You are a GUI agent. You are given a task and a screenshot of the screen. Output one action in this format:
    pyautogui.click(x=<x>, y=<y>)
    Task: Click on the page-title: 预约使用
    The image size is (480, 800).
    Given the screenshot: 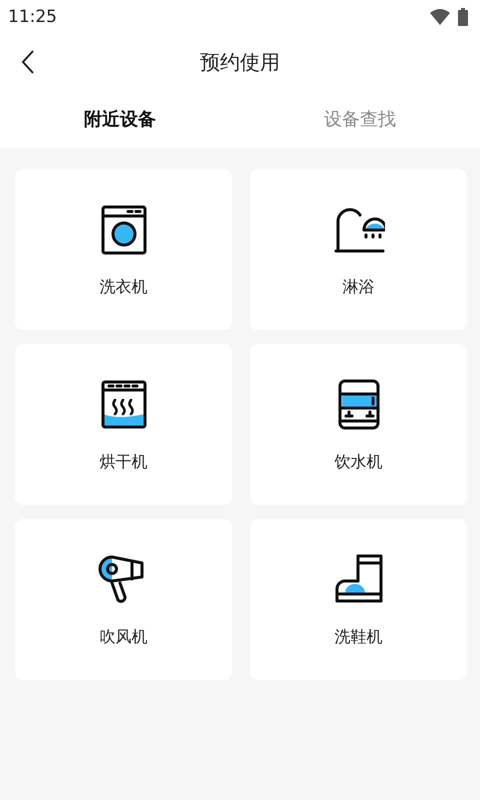 What is the action you would take?
    pyautogui.click(x=240, y=62)
    